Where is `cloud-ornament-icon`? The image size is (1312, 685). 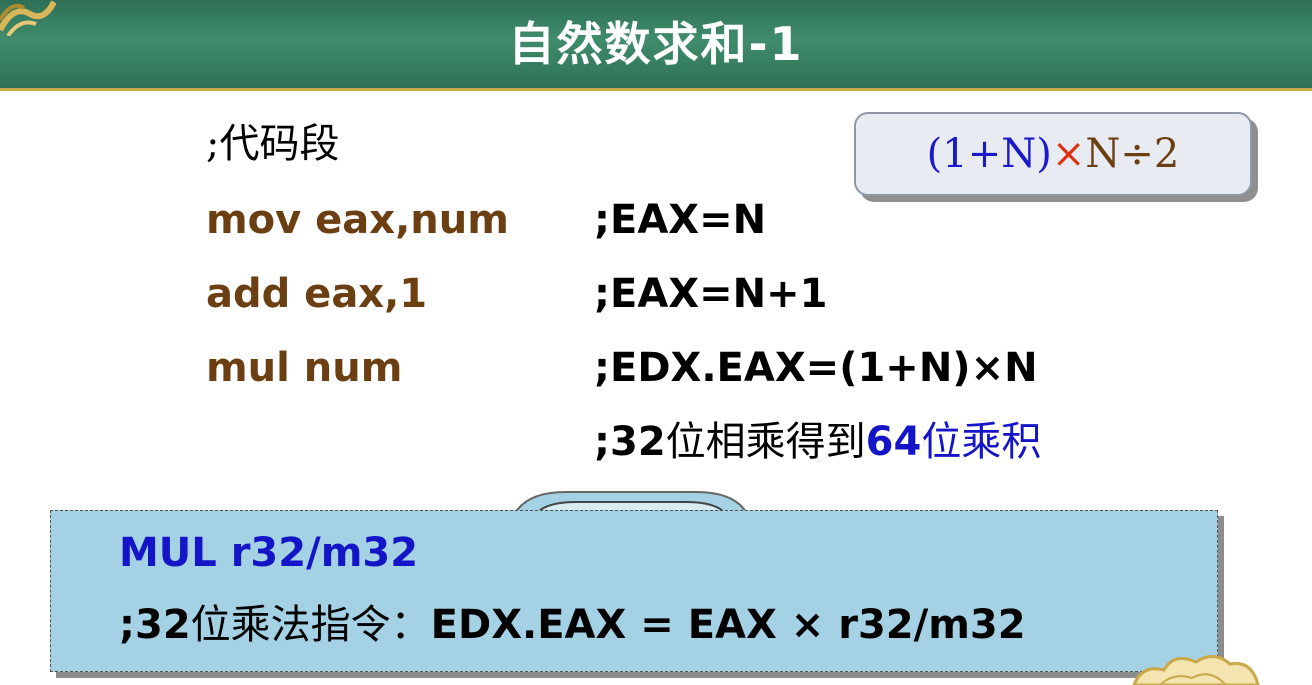
cloud-ornament-icon is located at coordinates (1196, 670).